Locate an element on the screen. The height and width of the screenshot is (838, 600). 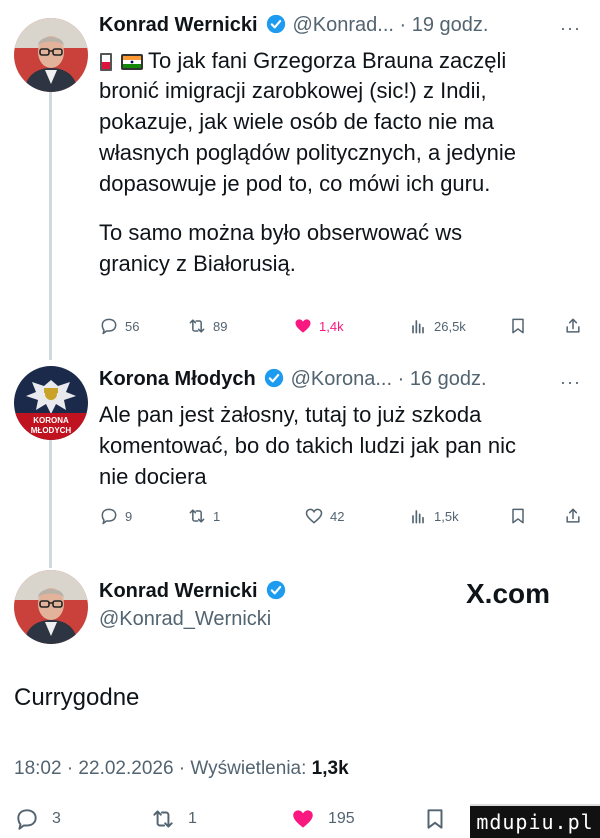
text-line: To jak fani Grzegorza Brauna zaczęli is located at coordinates (327, 60).